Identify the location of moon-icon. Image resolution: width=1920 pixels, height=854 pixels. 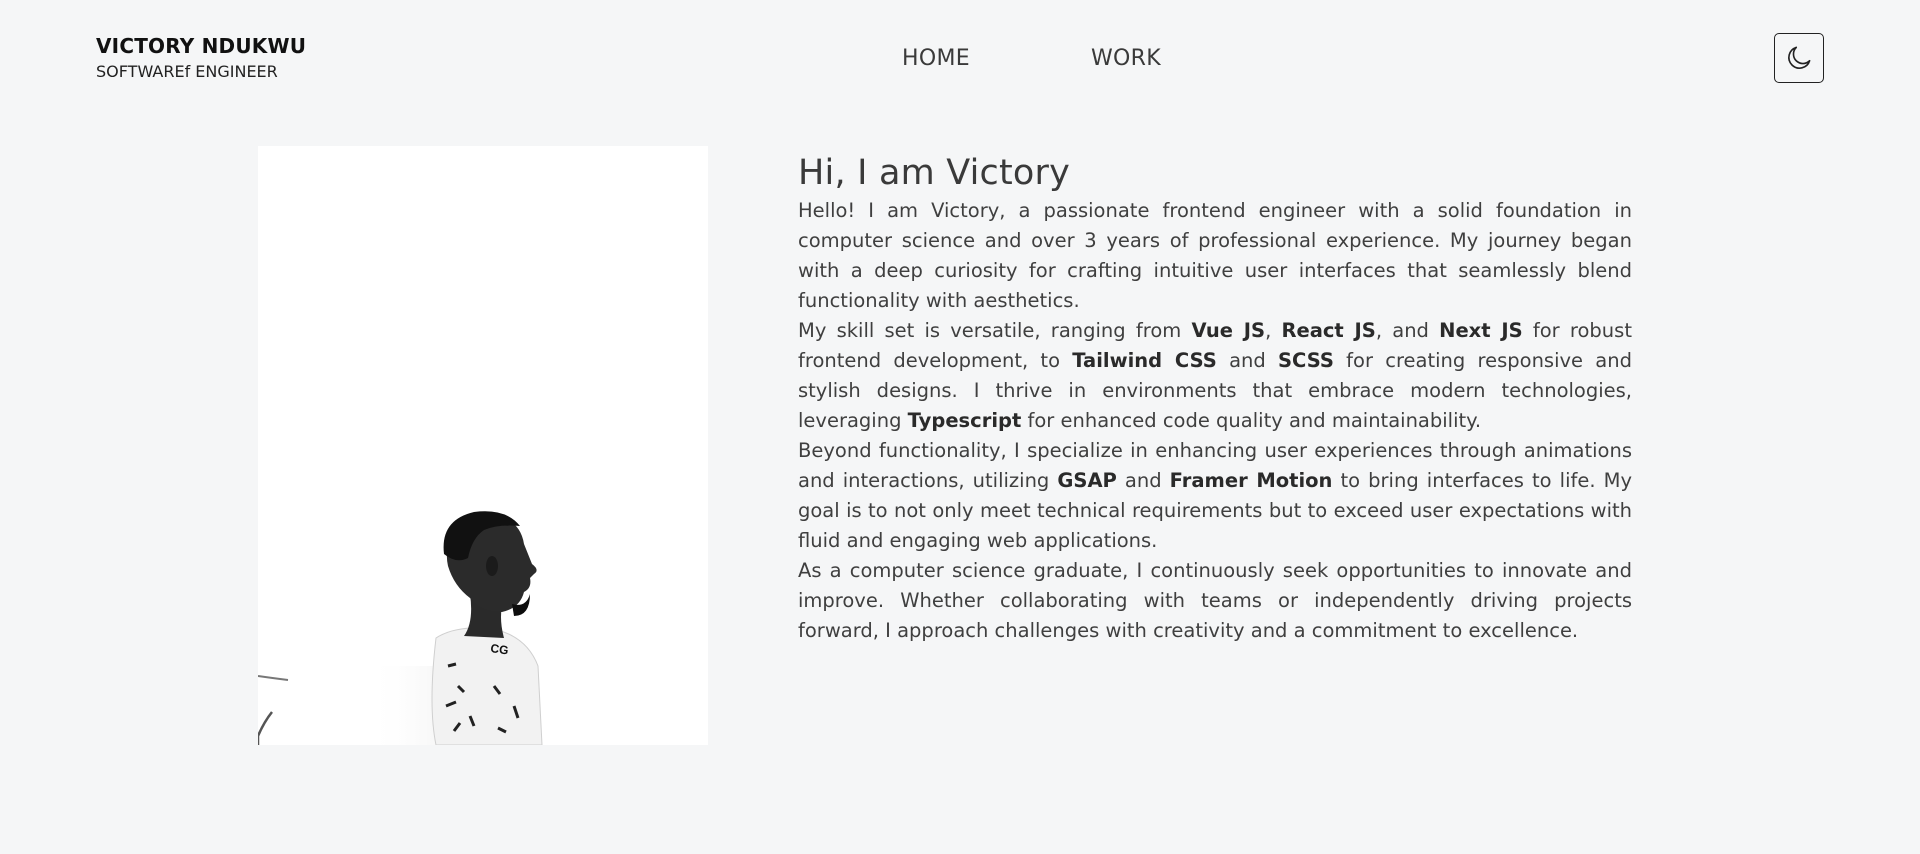
(1799, 57).